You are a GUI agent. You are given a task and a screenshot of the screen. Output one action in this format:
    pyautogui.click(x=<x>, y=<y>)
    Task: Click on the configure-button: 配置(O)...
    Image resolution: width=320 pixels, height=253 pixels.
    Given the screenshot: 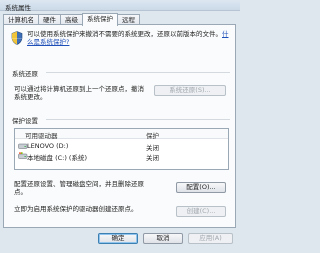 What is the action you would take?
    pyautogui.click(x=201, y=187)
    